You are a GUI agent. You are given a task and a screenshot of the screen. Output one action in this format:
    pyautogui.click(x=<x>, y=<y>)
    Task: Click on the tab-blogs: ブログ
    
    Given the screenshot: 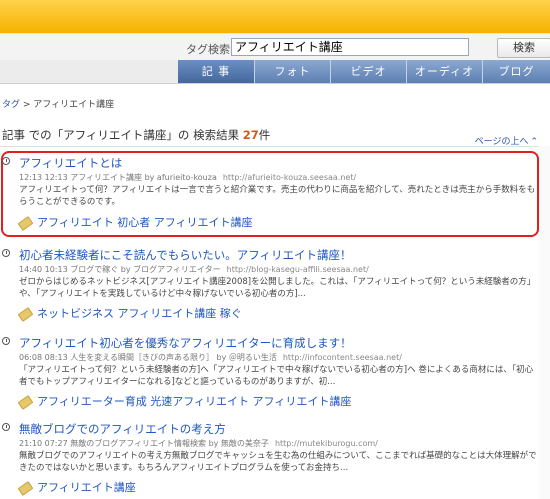 What is the action you would take?
    pyautogui.click(x=516, y=71)
    